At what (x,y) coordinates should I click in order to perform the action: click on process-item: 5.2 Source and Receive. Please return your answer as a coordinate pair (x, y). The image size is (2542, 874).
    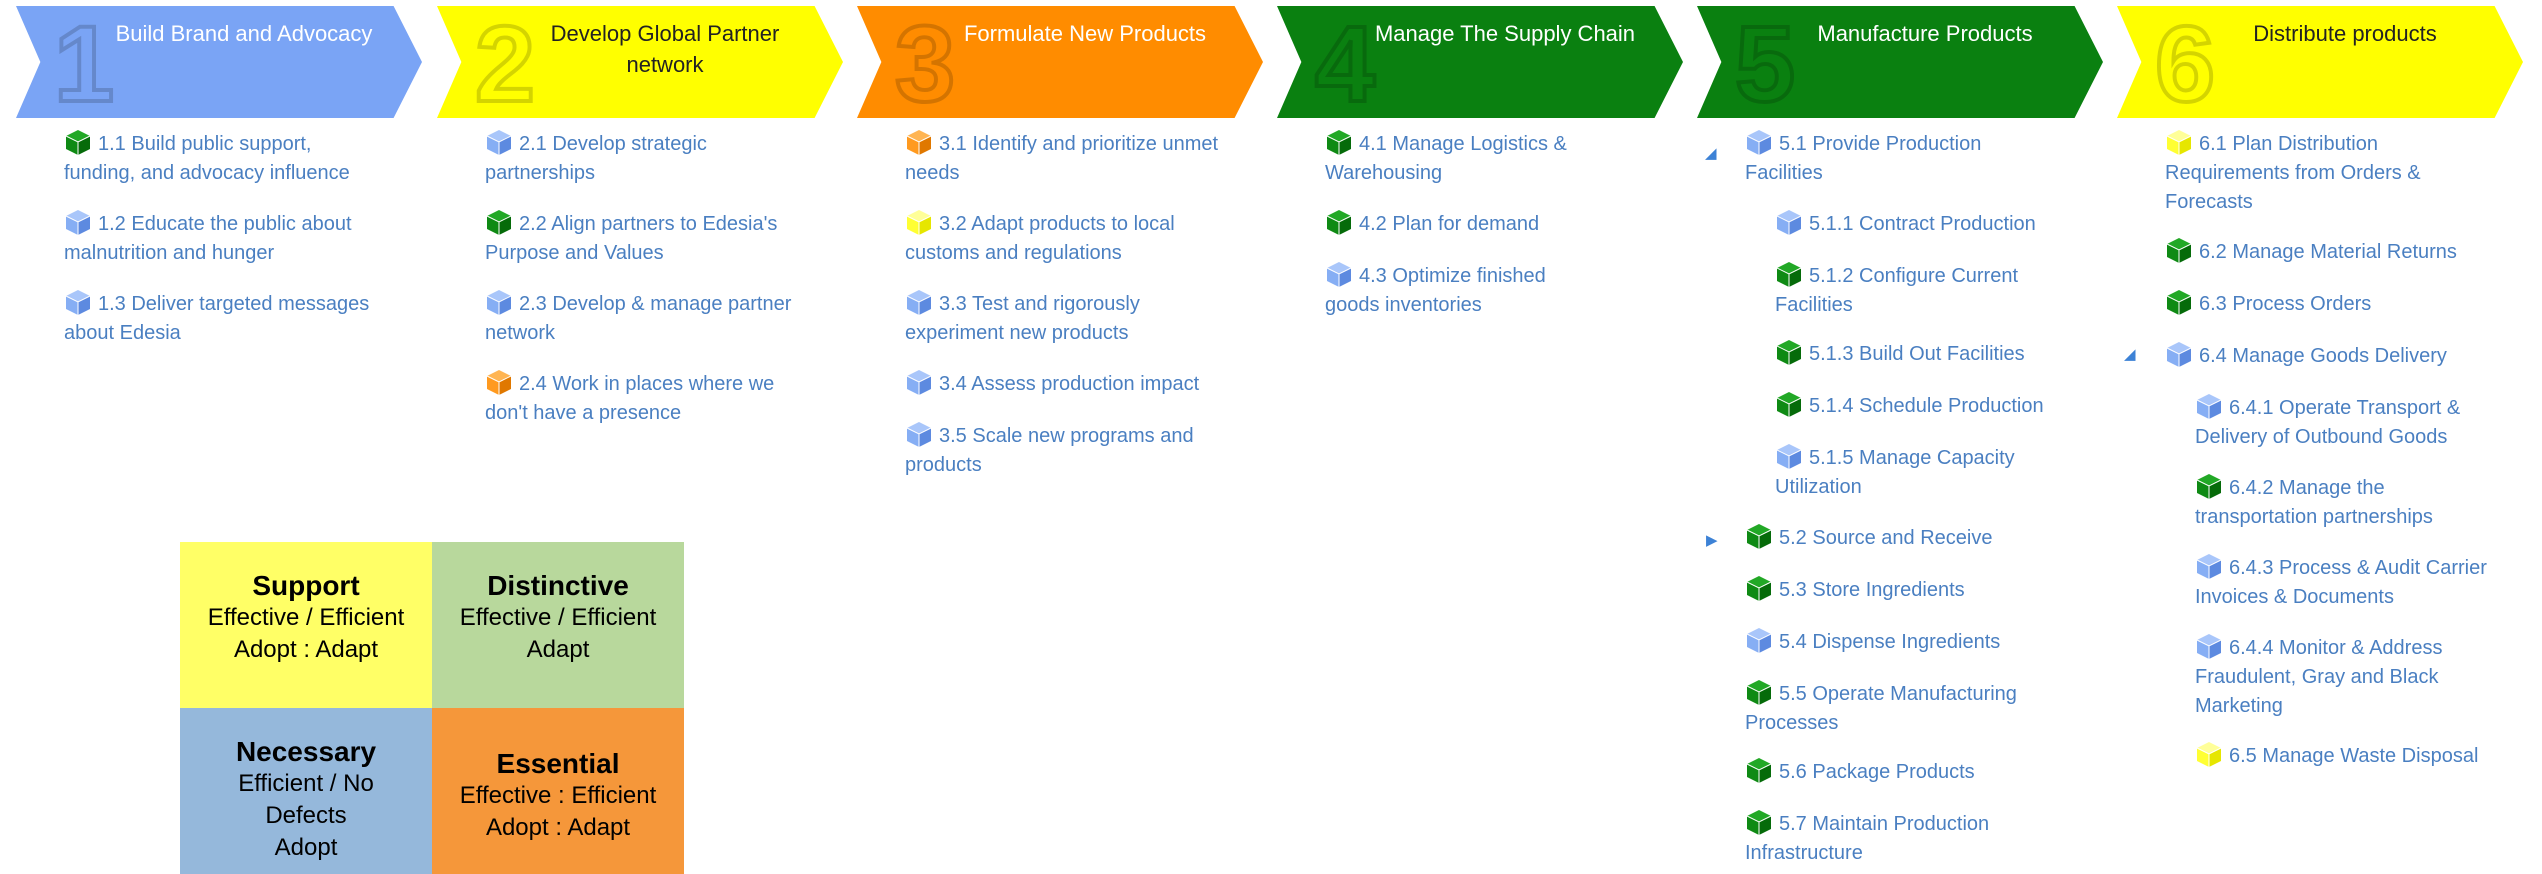
    Looking at the image, I should click on (1905, 537).